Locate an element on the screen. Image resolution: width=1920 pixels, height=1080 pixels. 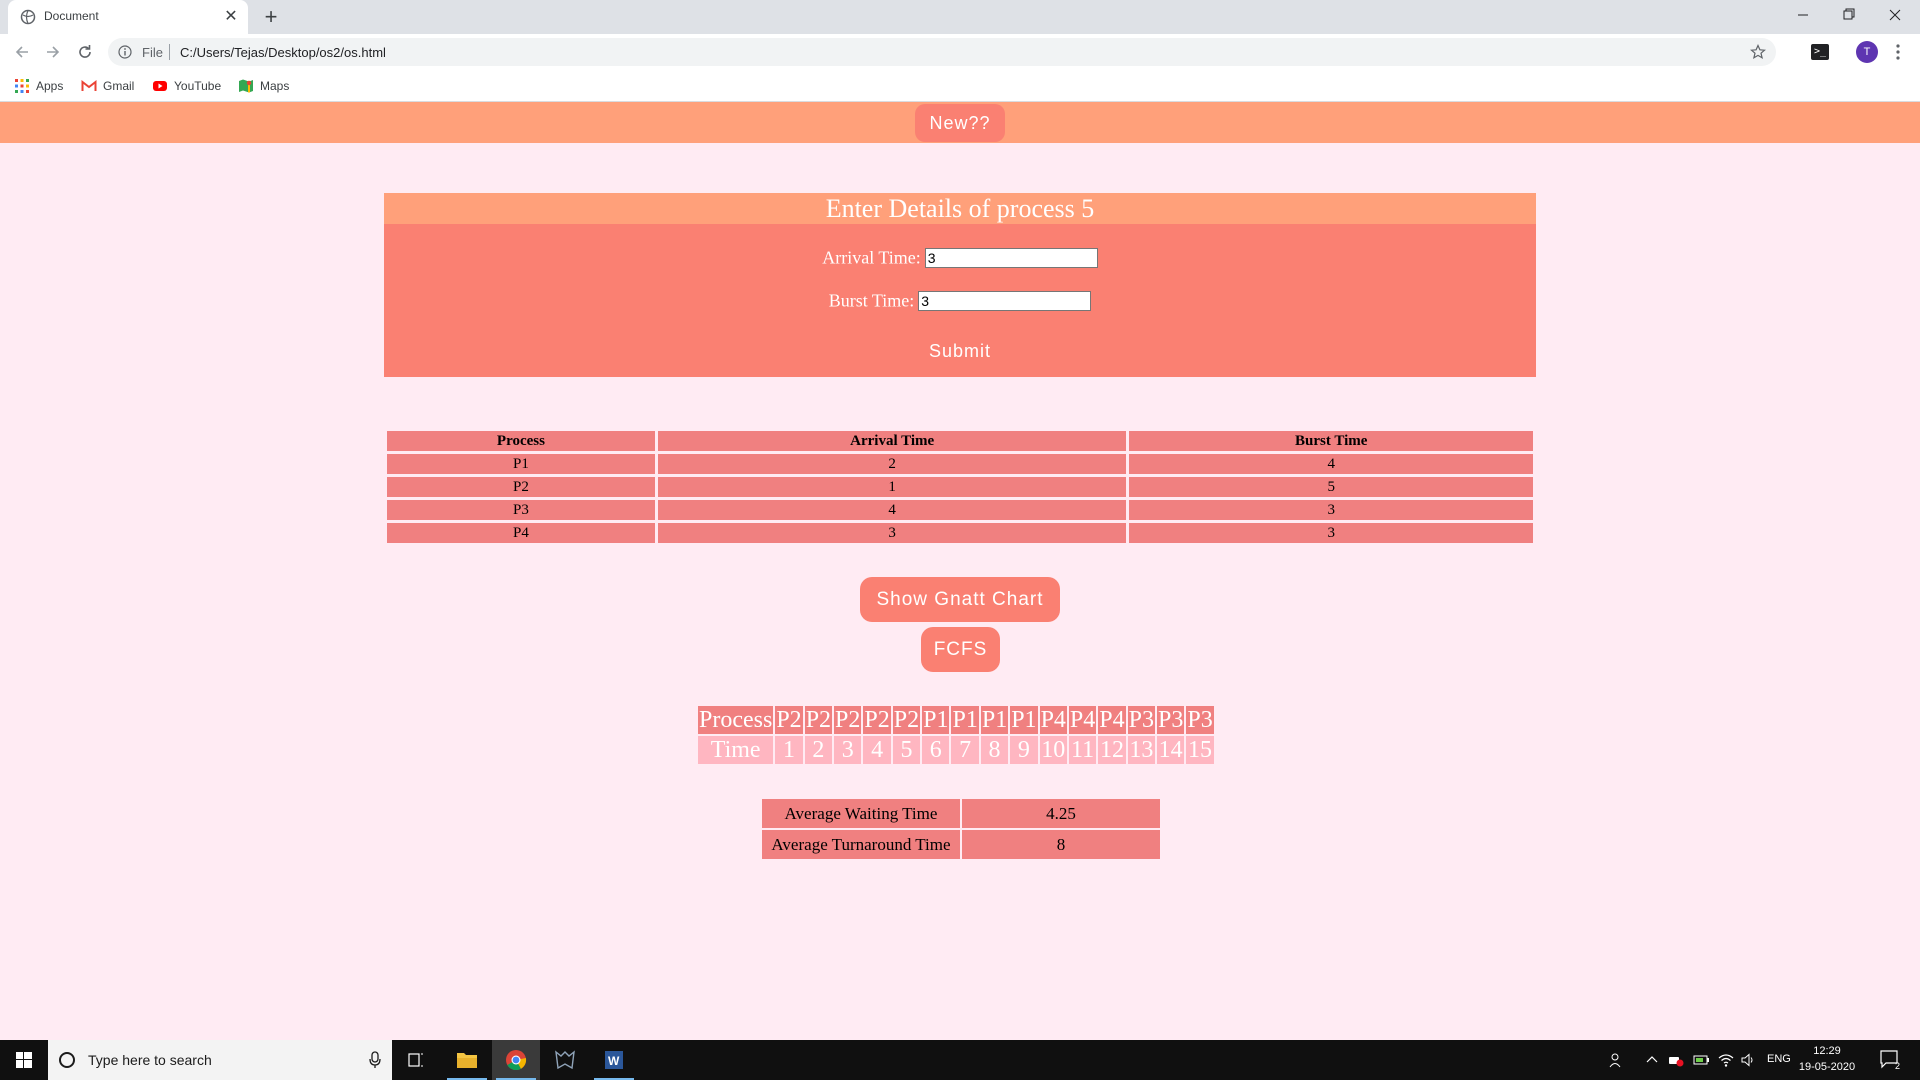
arrival-time-row: Arrival Time: 3 is located at coordinates (960, 257).